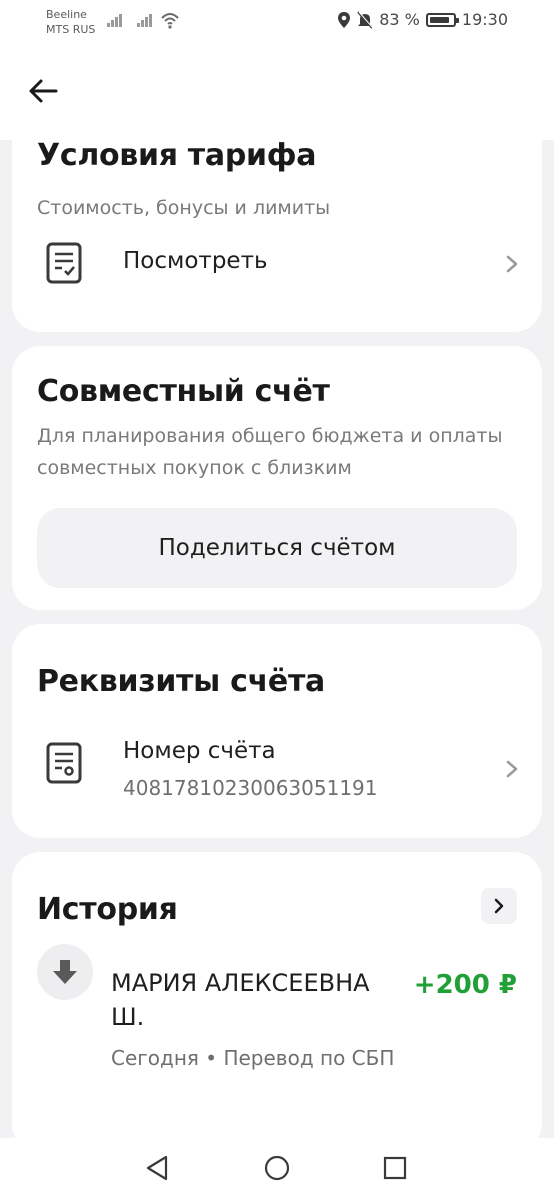 The height and width of the screenshot is (1200, 554). I want to click on nav-home-icon, so click(277, 1168).